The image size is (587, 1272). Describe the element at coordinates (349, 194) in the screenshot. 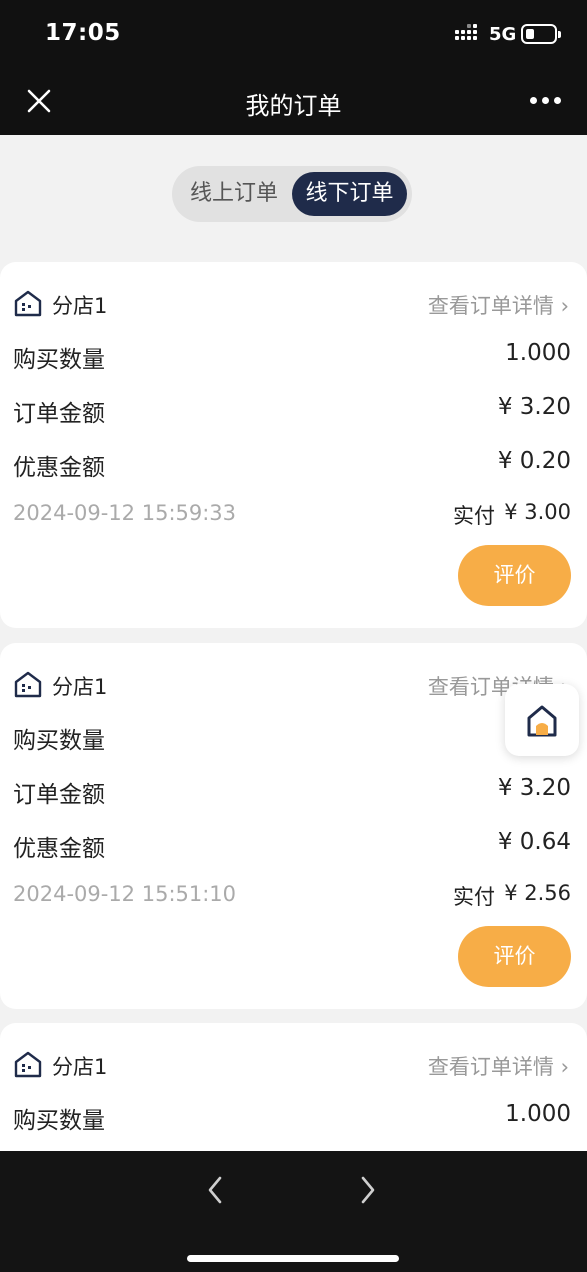

I see `tab-offline-orders: 线下订单` at that location.